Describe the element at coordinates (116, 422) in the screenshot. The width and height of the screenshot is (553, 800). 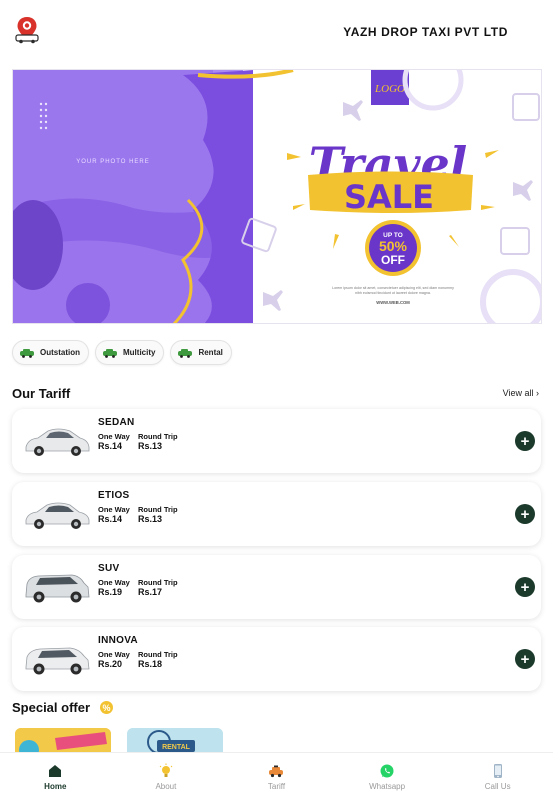
I see `car-name: SEDAN` at that location.